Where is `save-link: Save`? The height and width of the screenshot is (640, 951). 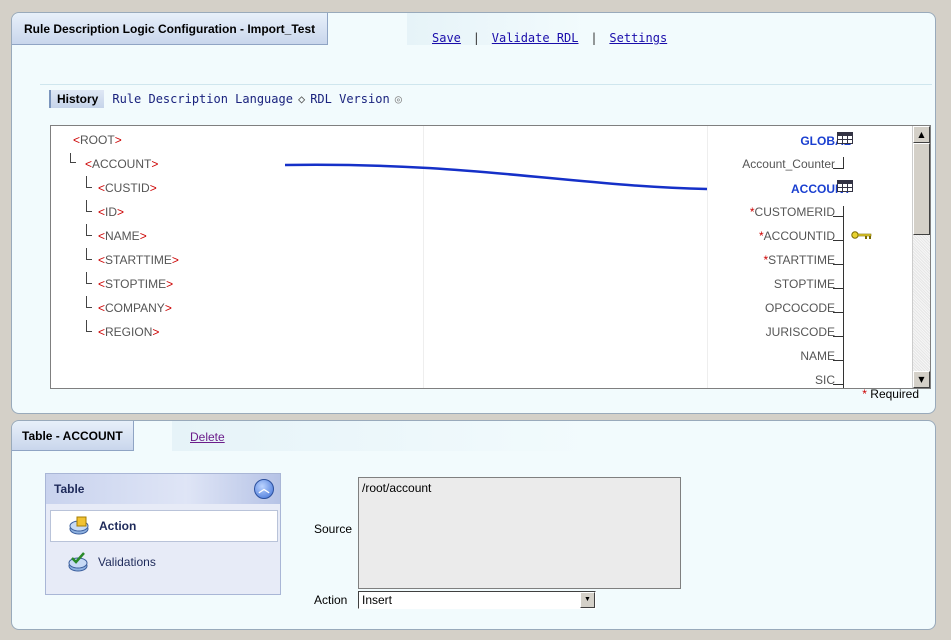 save-link: Save is located at coordinates (446, 38).